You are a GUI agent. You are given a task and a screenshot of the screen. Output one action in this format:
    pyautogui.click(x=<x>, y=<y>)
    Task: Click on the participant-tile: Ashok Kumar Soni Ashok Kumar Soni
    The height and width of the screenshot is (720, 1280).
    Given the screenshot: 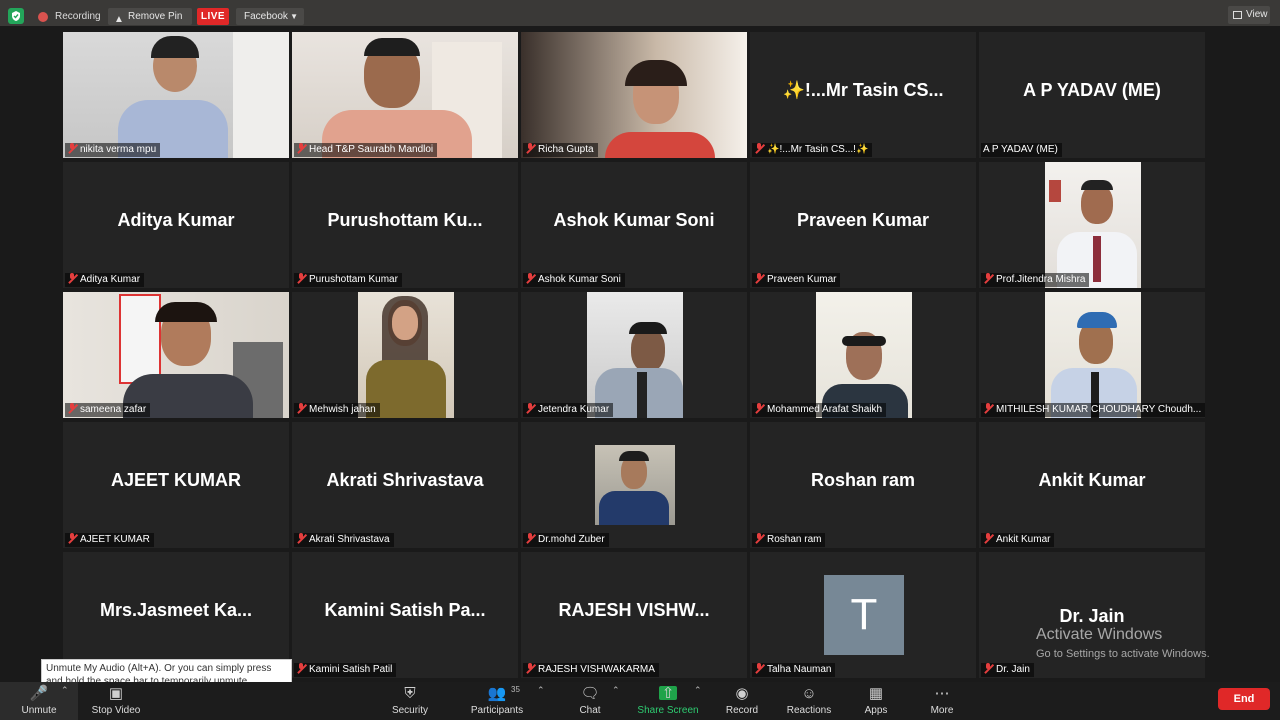 What is the action you would take?
    pyautogui.click(x=634, y=225)
    